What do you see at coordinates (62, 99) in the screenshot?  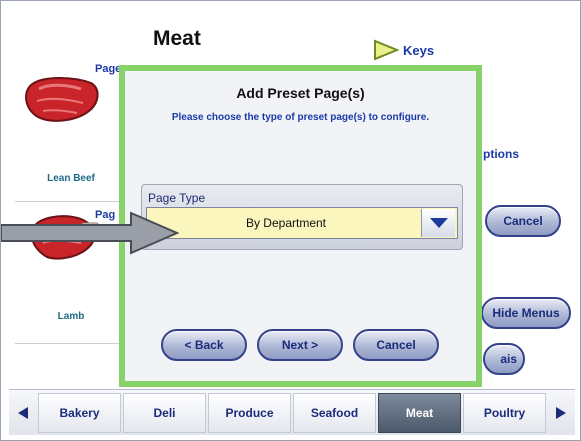 I see `steak-icon` at bounding box center [62, 99].